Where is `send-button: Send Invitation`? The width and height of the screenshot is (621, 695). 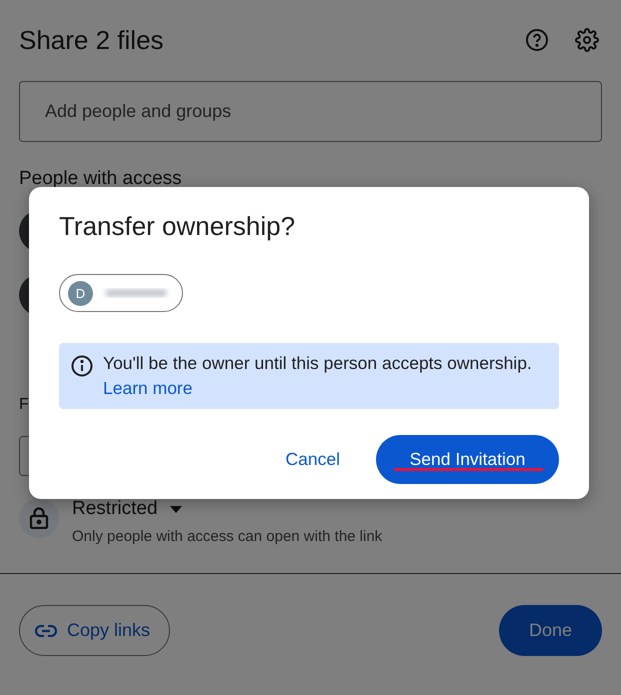 send-button: Send Invitation is located at coordinates (467, 459).